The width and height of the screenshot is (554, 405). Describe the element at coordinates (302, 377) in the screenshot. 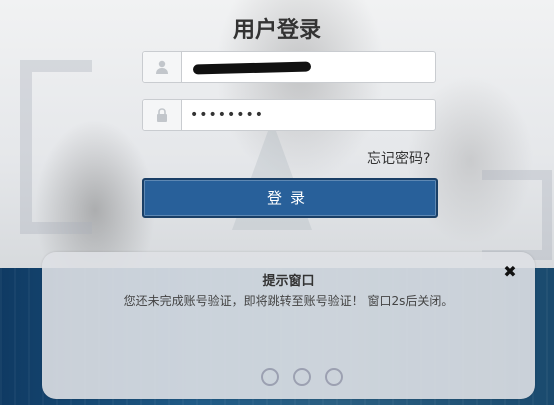

I see `background-carousel-dots` at that location.